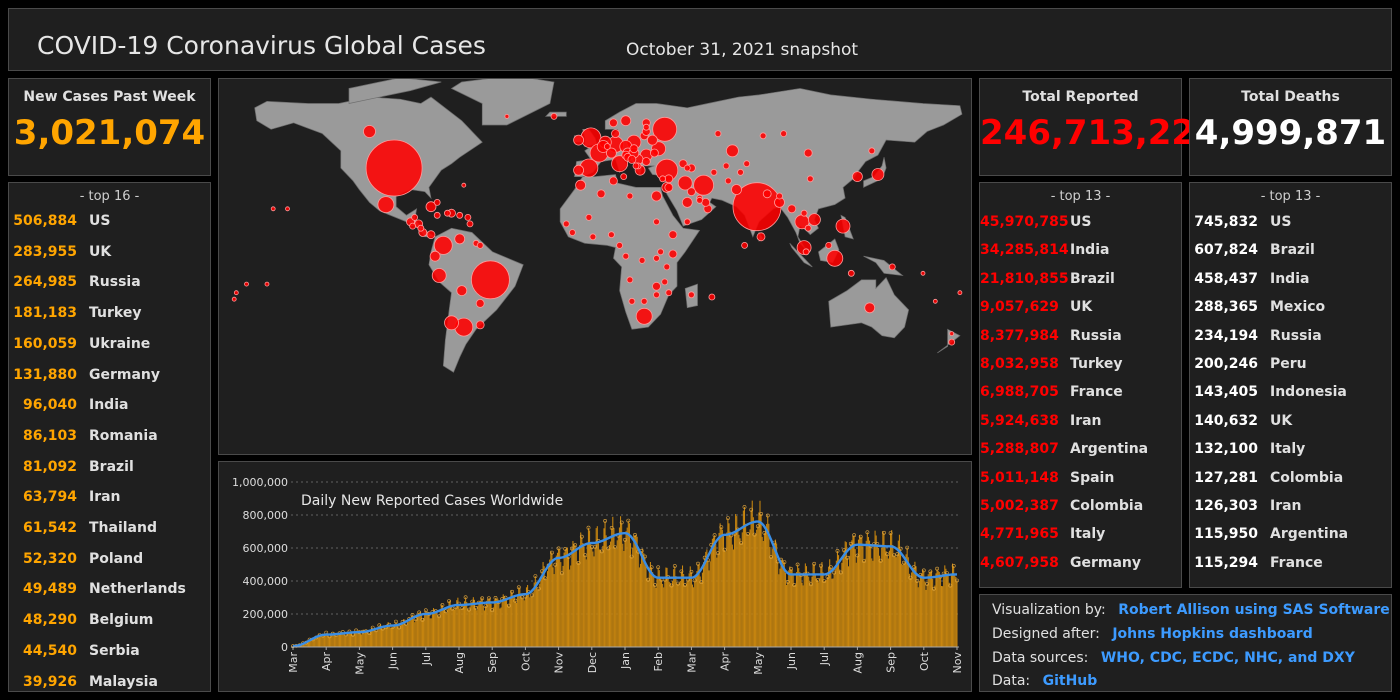 The width and height of the screenshot is (1400, 700). What do you see at coordinates (656, 295) in the screenshot?
I see `case-marker-zimbabwe` at bounding box center [656, 295].